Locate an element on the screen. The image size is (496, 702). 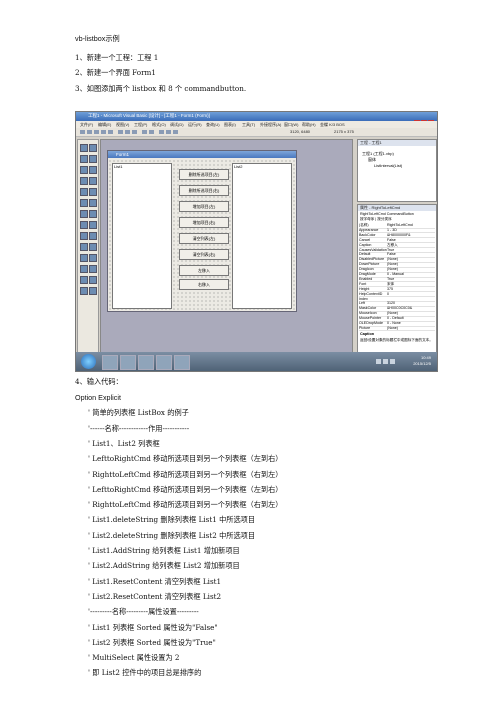
code-line: ' MultiSelect 属性设置为 2 is located at coordinates (134, 658).